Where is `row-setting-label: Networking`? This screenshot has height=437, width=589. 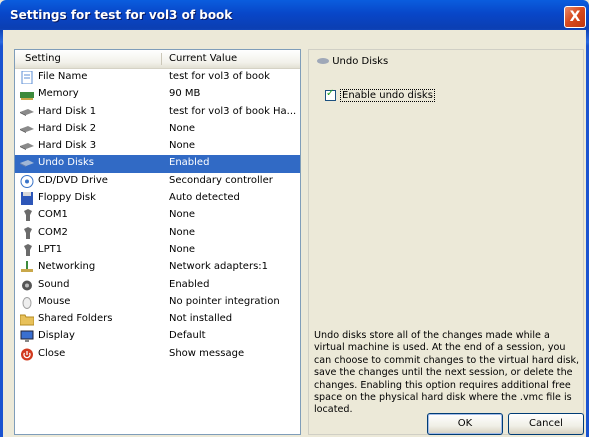
row-setting-label: Networking is located at coordinates (67, 267).